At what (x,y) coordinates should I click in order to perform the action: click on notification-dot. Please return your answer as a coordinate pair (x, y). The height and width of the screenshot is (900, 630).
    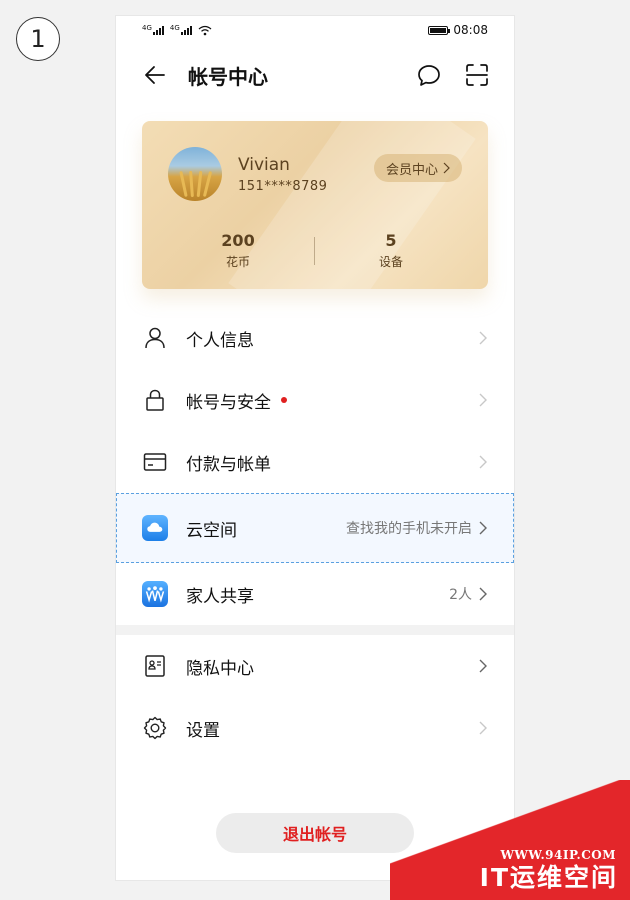
    Looking at the image, I should click on (284, 400).